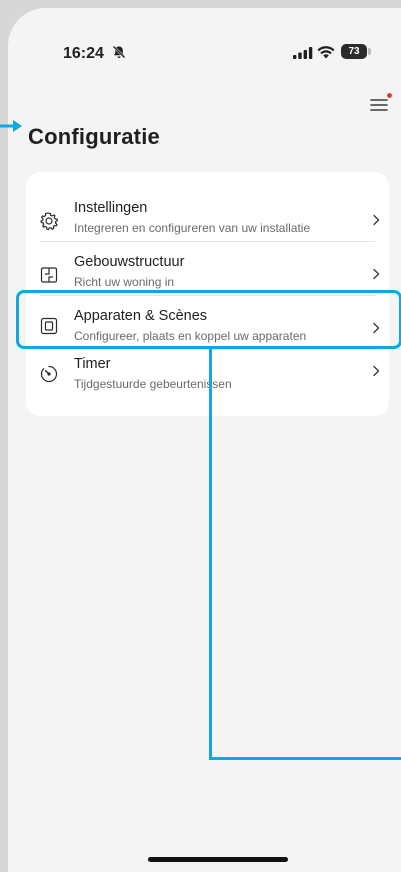 The width and height of the screenshot is (401, 872). What do you see at coordinates (356, 51) in the screenshot?
I see `battery-indicator: 73` at bounding box center [356, 51].